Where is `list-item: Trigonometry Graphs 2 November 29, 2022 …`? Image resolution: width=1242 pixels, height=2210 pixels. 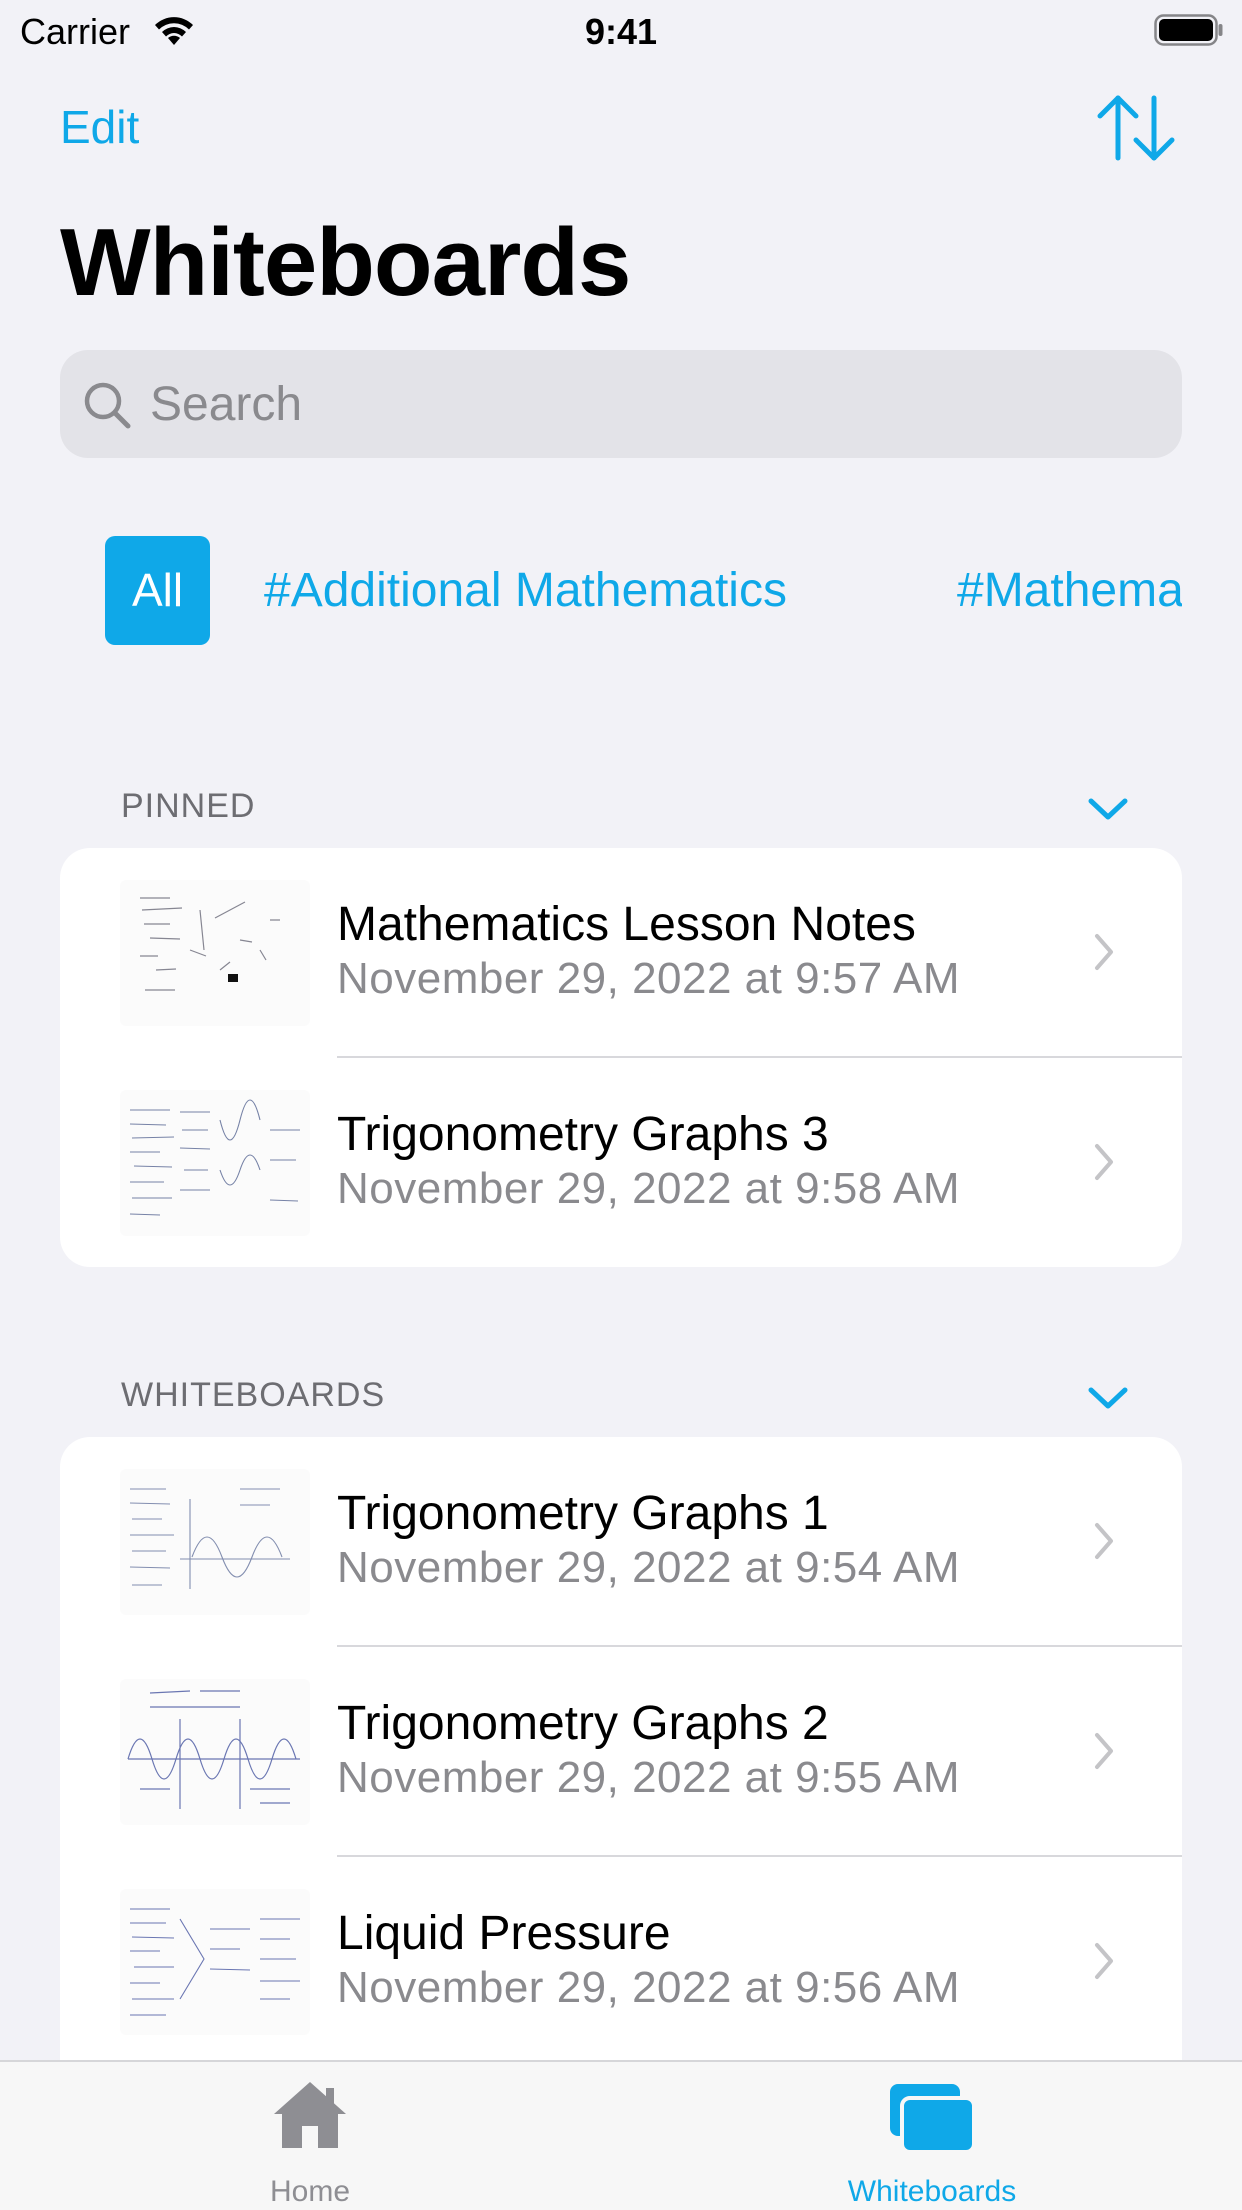
list-item: Trigonometry Graphs 2 November 29, 2022 … is located at coordinates (621, 1752).